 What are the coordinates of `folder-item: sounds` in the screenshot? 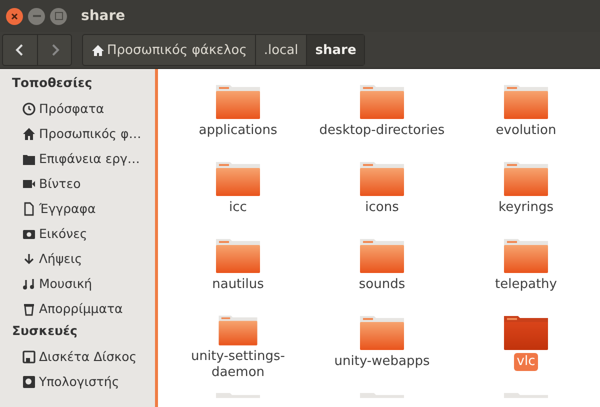 It's located at (382, 270).